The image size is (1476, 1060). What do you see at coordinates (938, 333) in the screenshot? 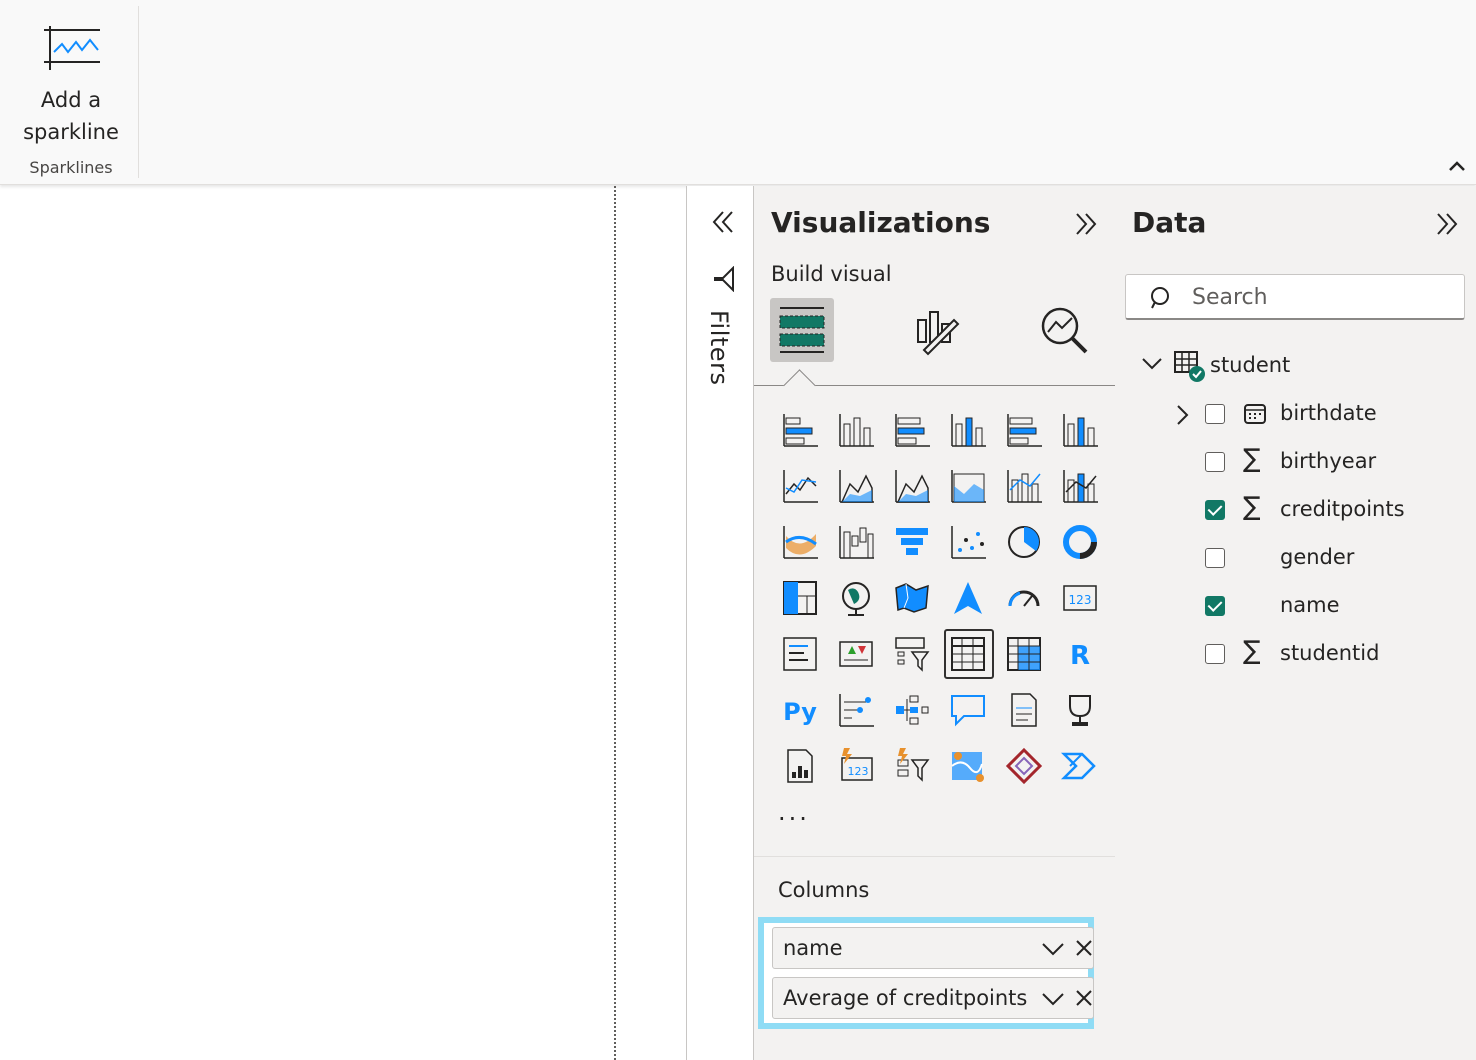
I see `format-visual-icon` at bounding box center [938, 333].